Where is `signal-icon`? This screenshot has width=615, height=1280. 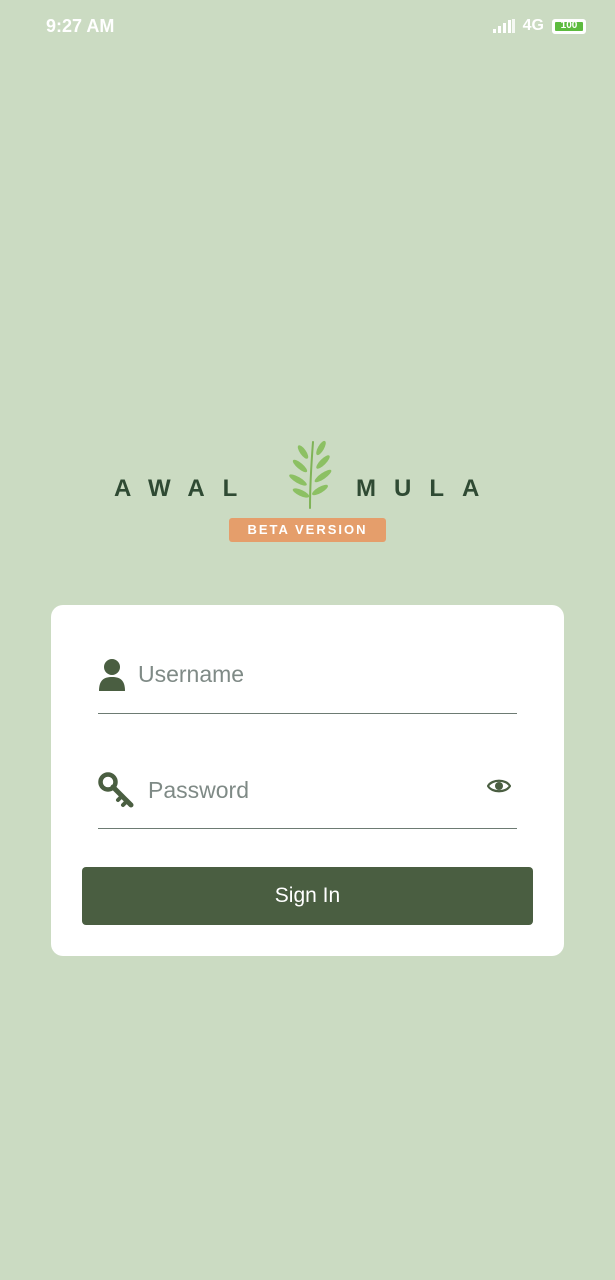
signal-icon is located at coordinates (503, 26).